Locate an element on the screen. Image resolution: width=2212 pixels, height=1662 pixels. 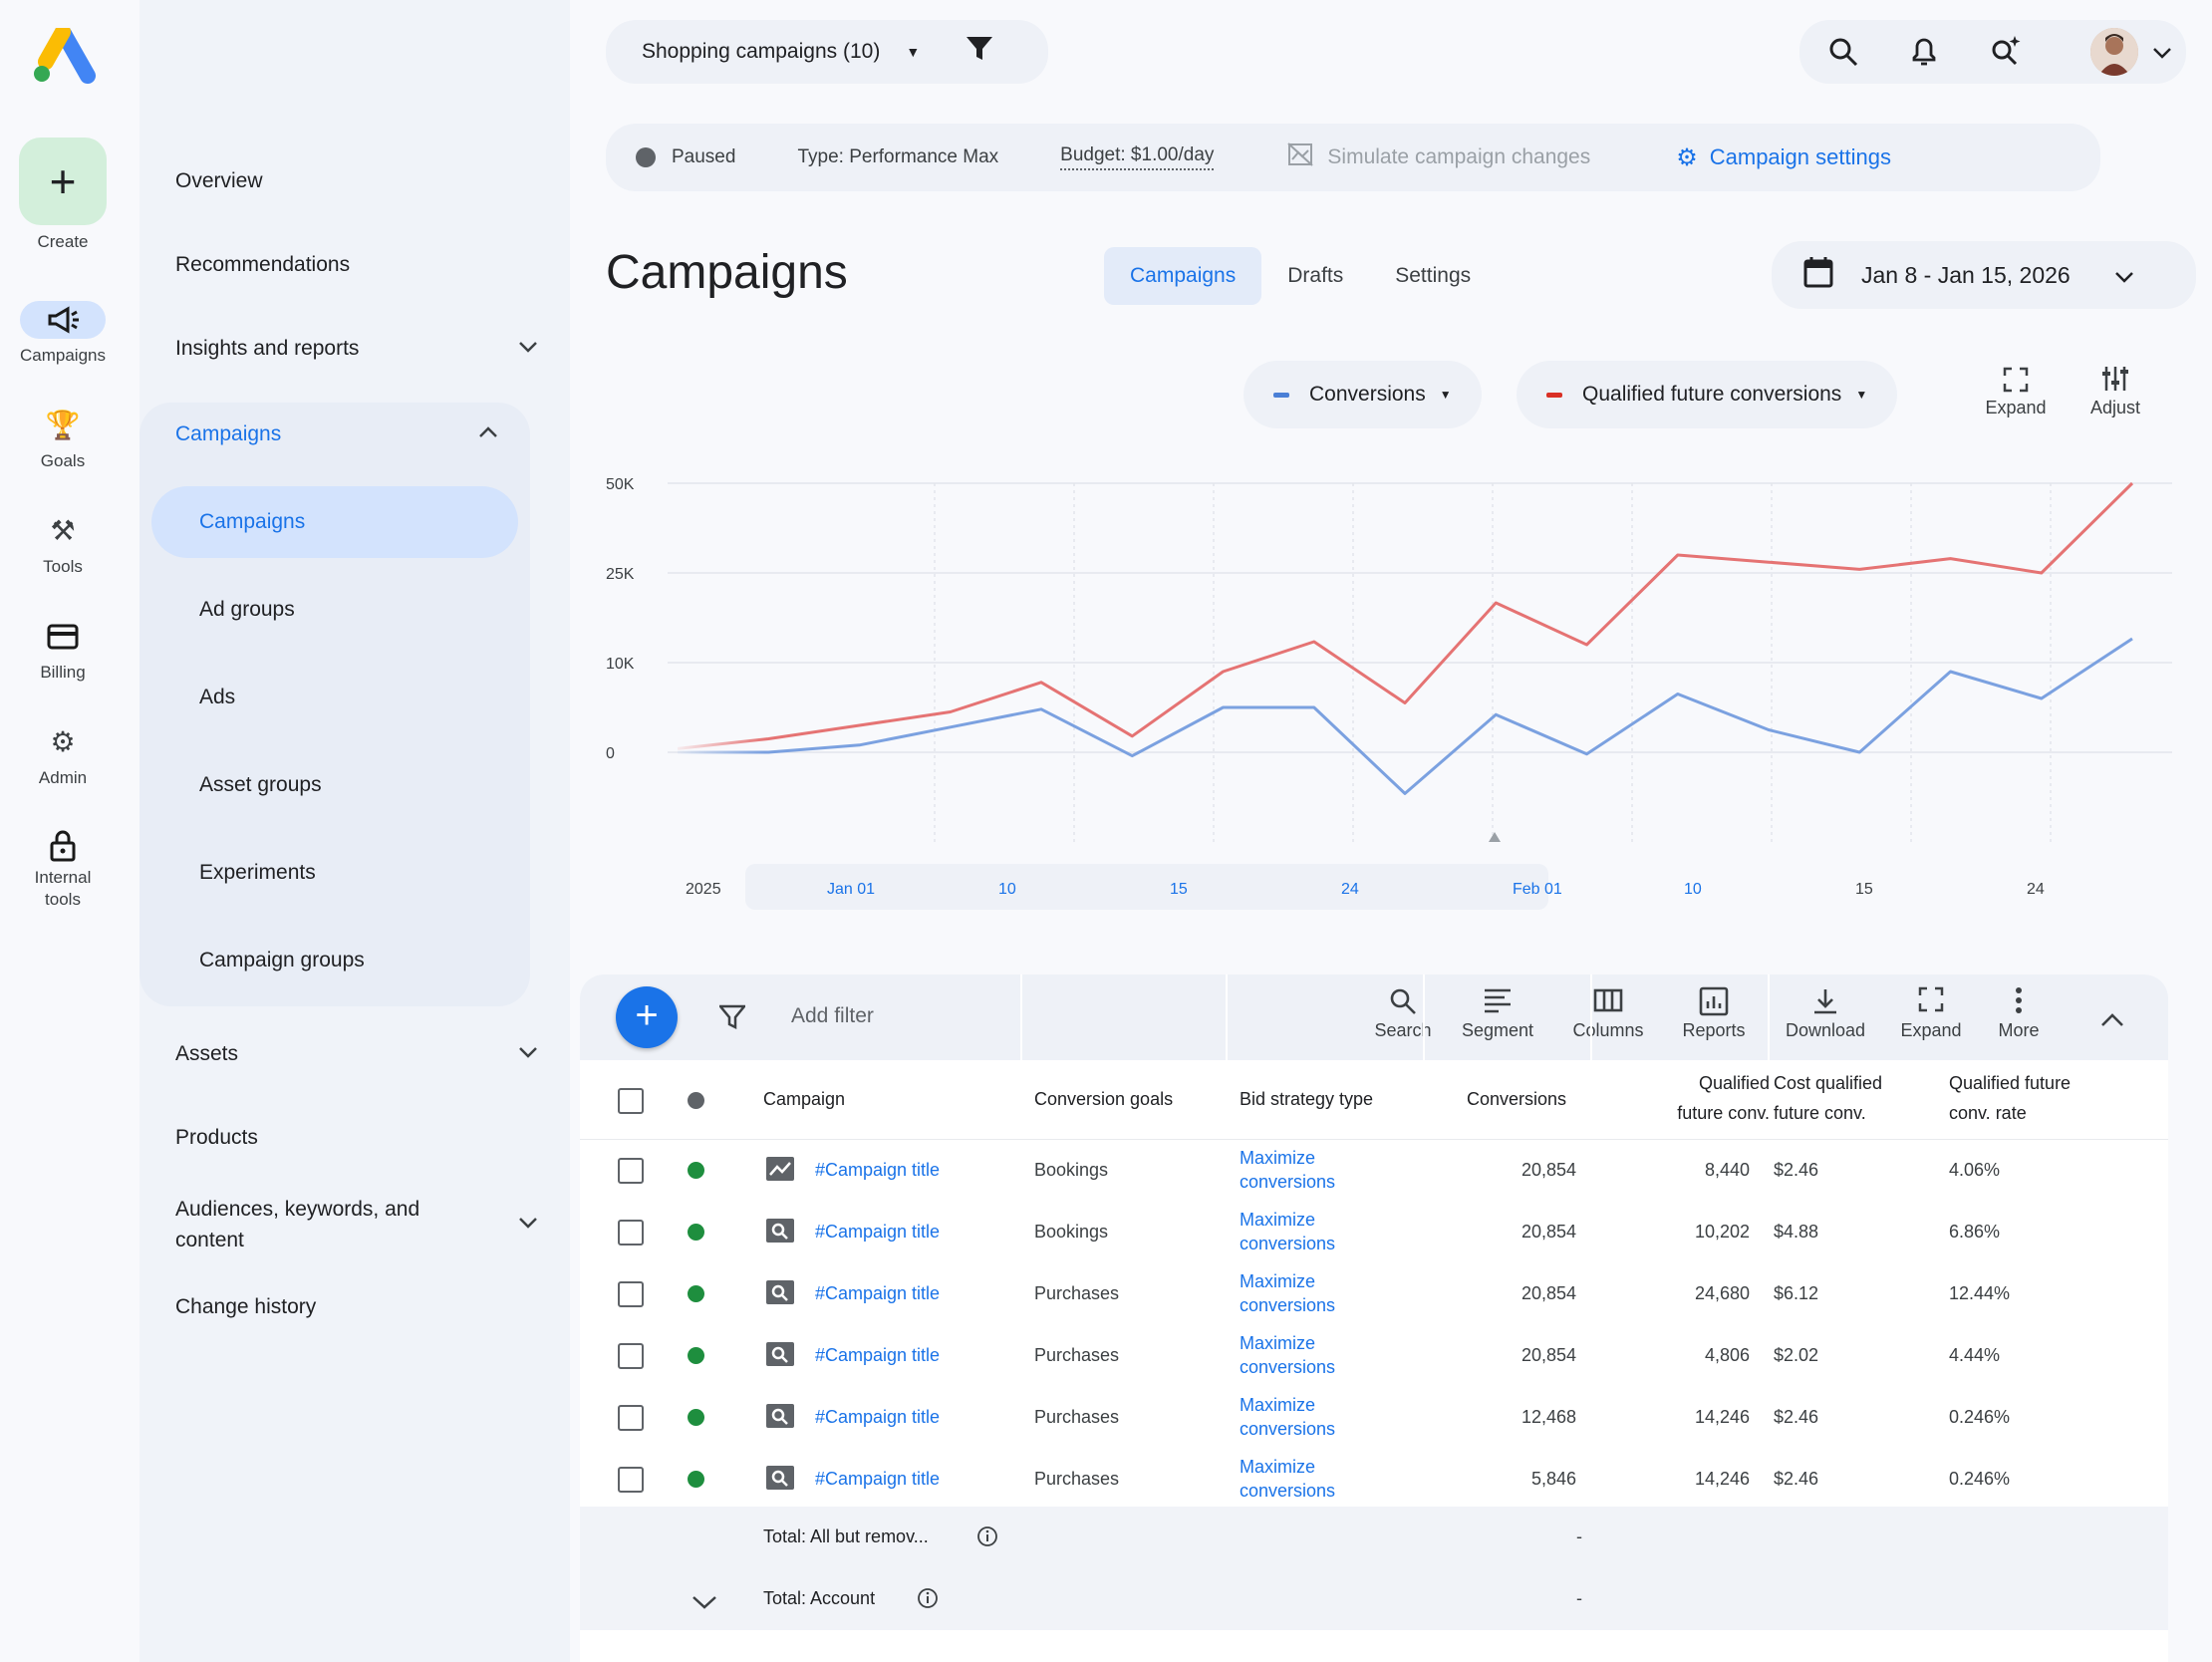
nav-asset-groups: Asset groups is located at coordinates (261, 785).